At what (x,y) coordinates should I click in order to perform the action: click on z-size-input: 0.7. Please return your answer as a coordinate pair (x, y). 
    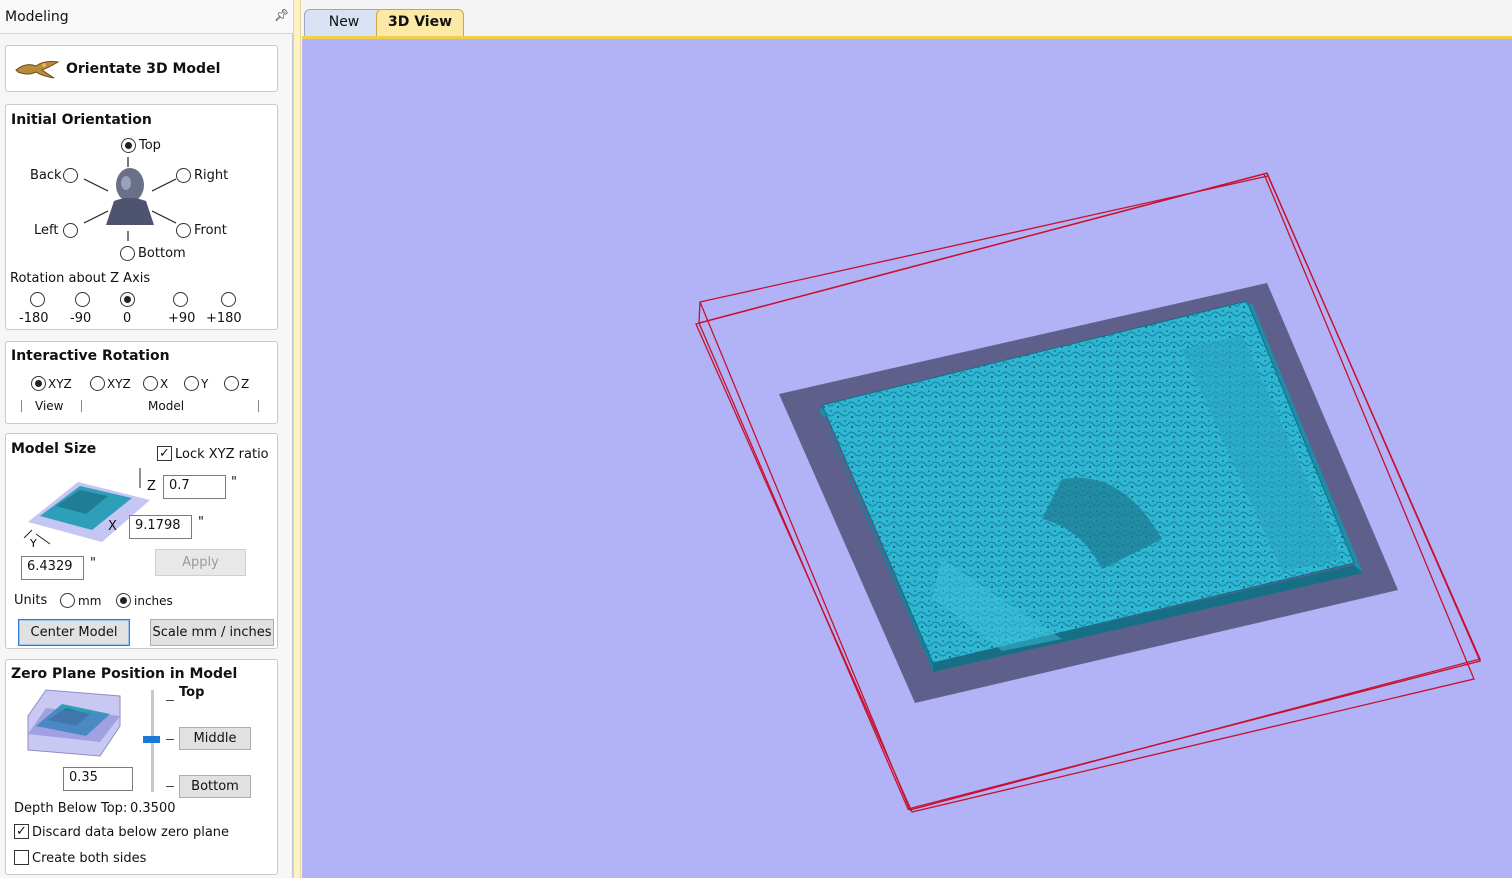
    Looking at the image, I should click on (194, 487).